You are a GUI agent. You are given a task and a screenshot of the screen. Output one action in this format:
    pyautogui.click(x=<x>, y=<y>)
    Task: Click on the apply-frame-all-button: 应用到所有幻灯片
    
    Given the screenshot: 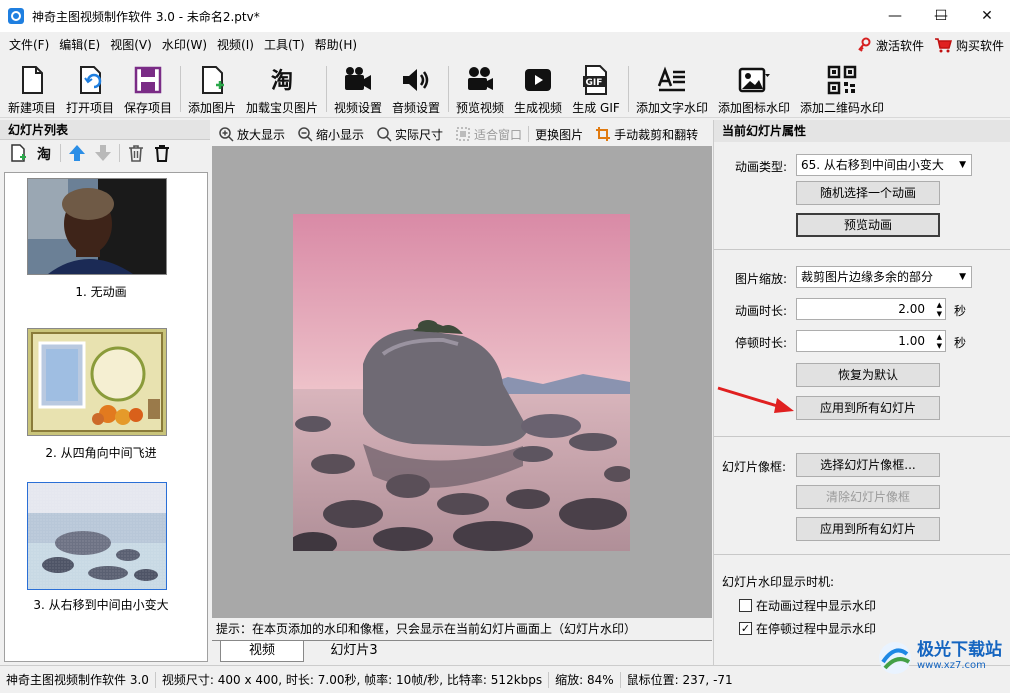 What is the action you would take?
    pyautogui.click(x=868, y=529)
    